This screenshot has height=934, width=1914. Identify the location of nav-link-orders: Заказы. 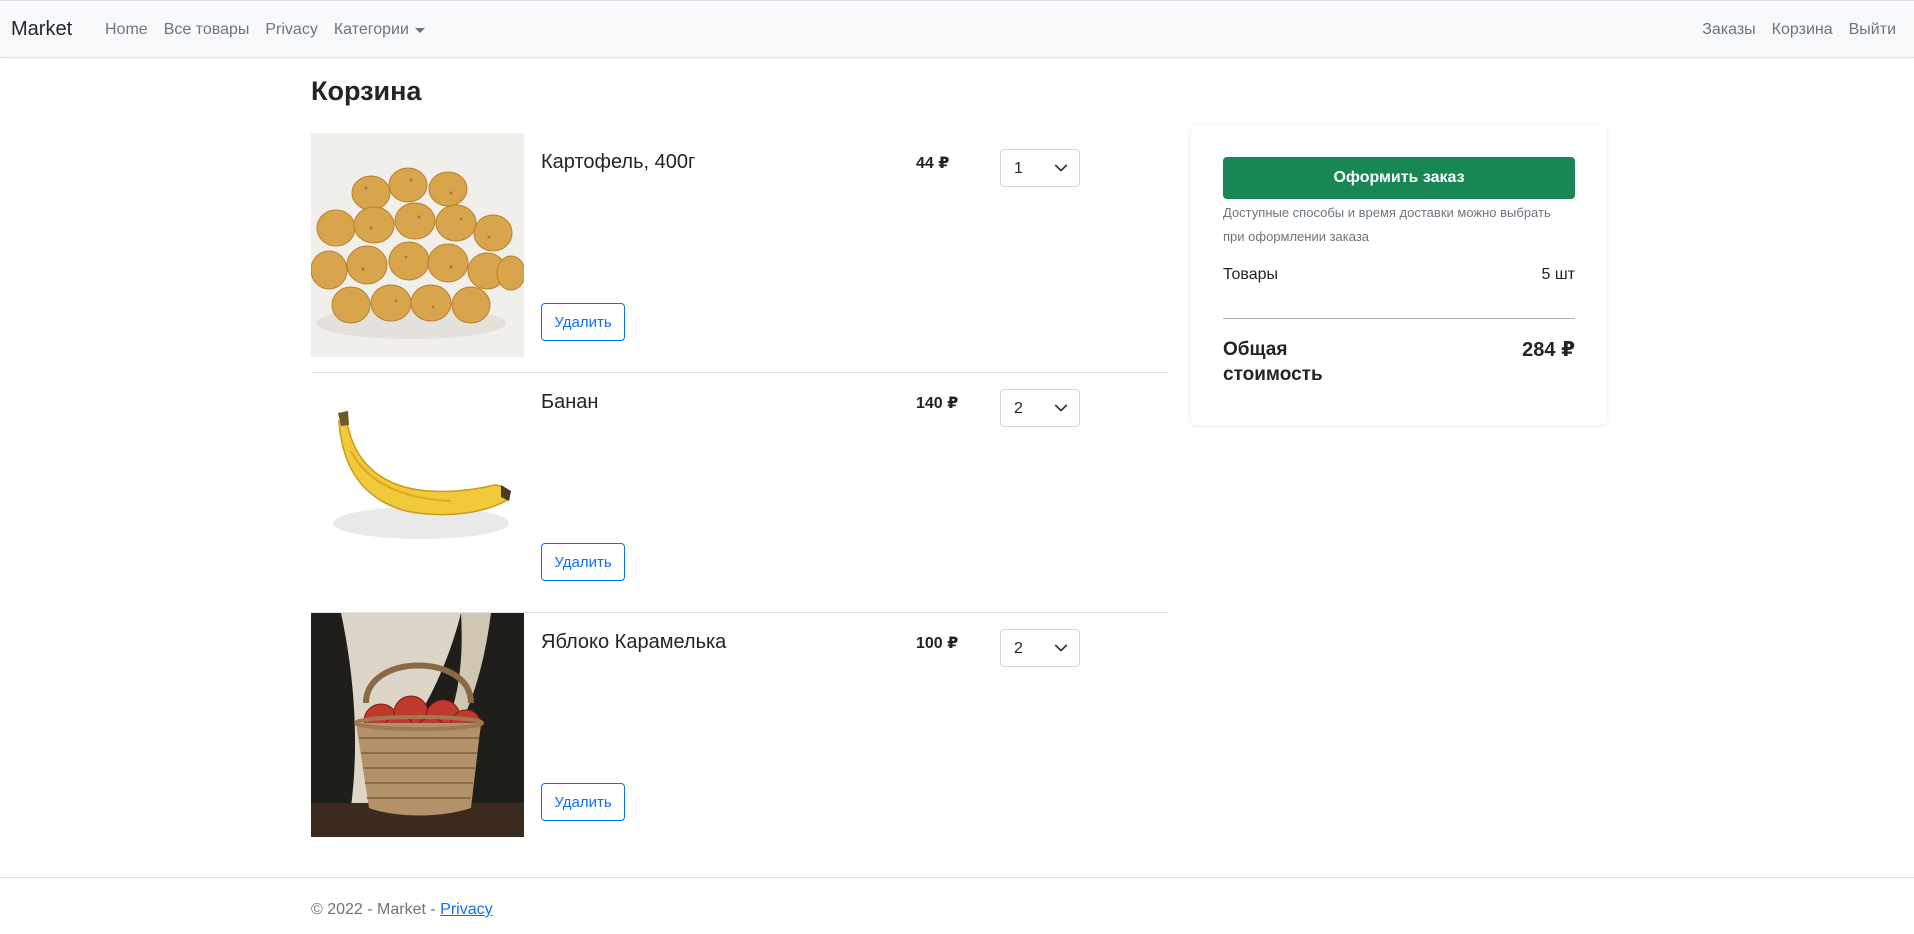
(1728, 30).